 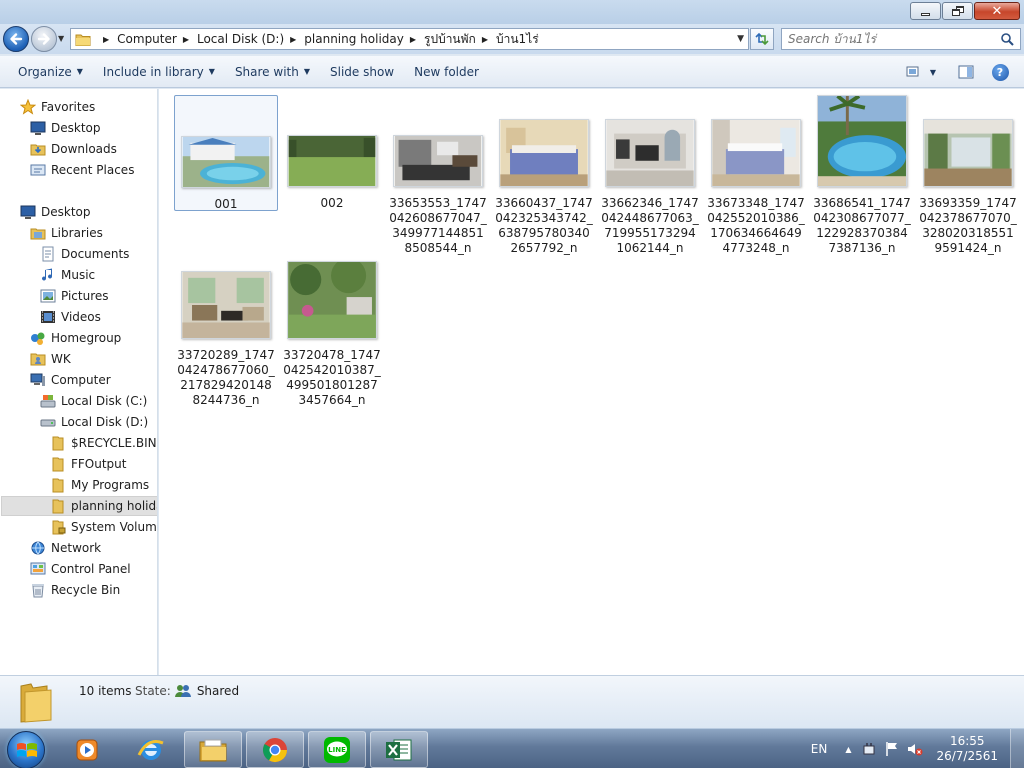 What do you see at coordinates (50, 72) in the screenshot?
I see `organize-button: Organize ▼` at bounding box center [50, 72].